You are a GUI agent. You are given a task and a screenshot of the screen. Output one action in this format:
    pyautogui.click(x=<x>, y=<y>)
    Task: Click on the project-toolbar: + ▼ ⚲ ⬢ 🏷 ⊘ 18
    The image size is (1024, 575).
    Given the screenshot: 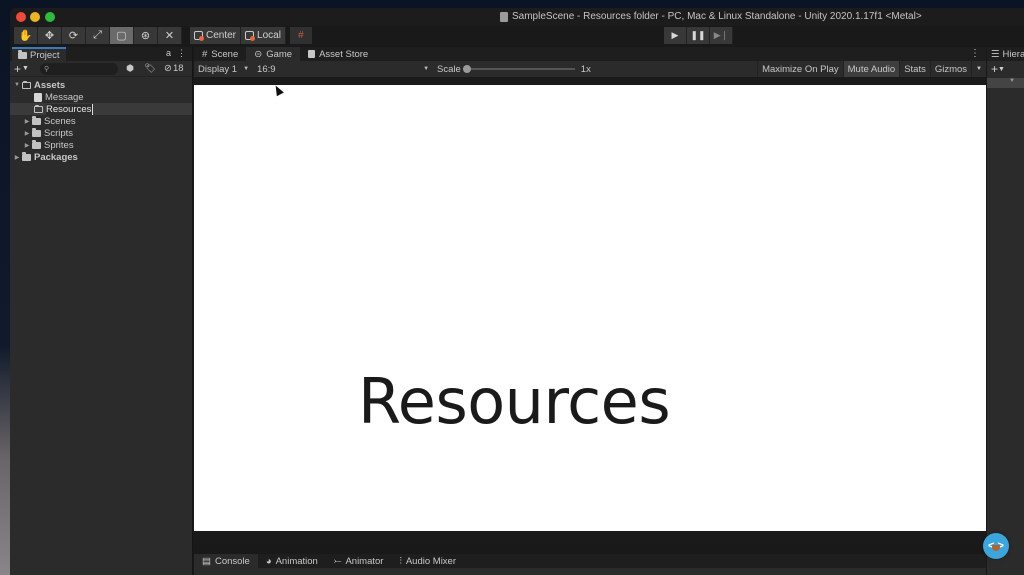 What is the action you would take?
    pyautogui.click(x=101, y=69)
    